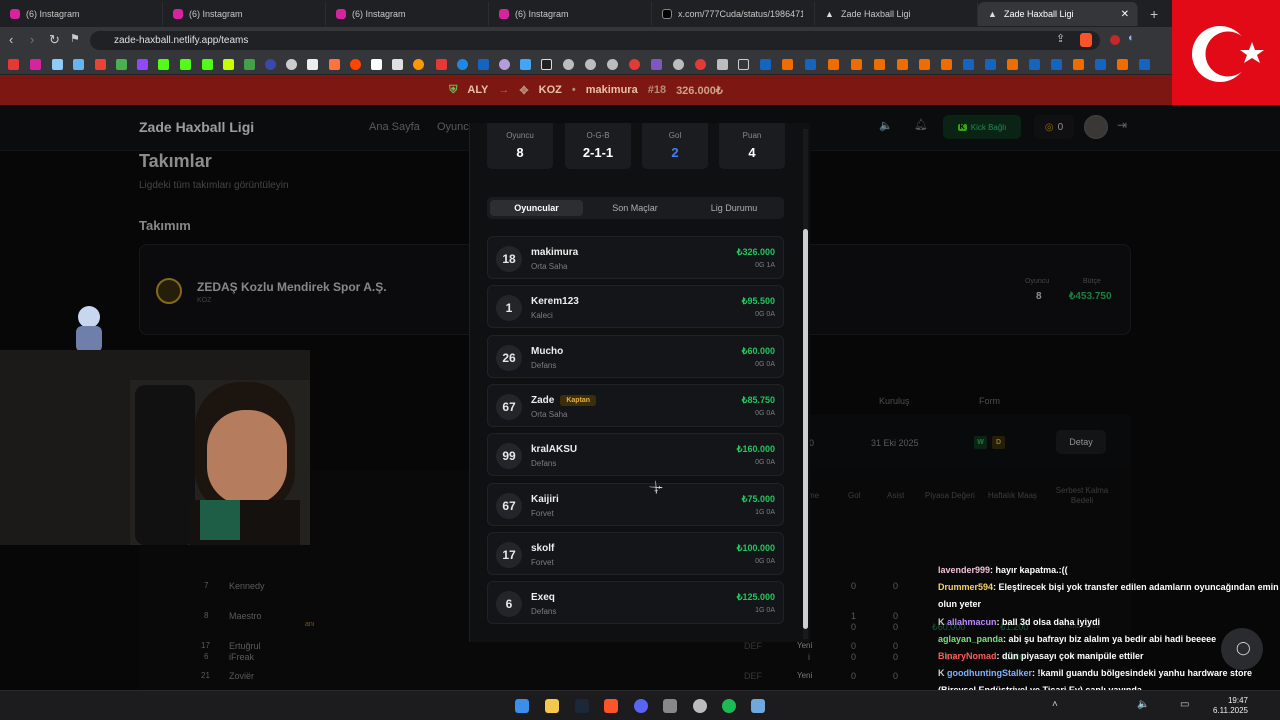 This screenshot has height=720, width=1280. Describe the element at coordinates (522, 706) in the screenshot. I see `windows-start-icon` at that location.